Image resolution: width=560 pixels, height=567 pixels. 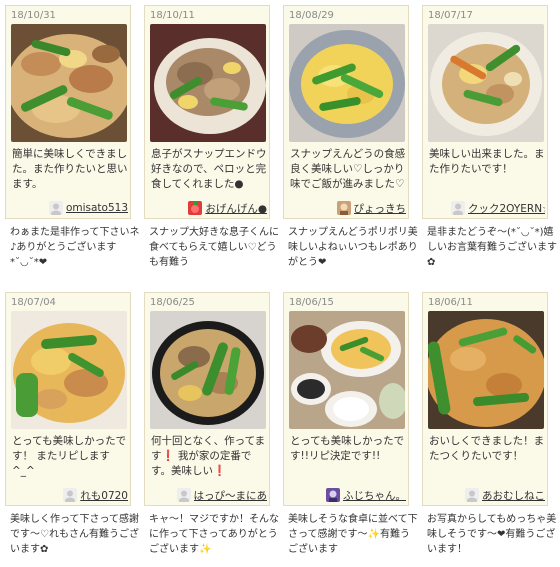 What do you see at coordinates (347, 448) in the screenshot?
I see `report-message: とっても美味しかったです!!リピ決定です!!` at bounding box center [347, 448].